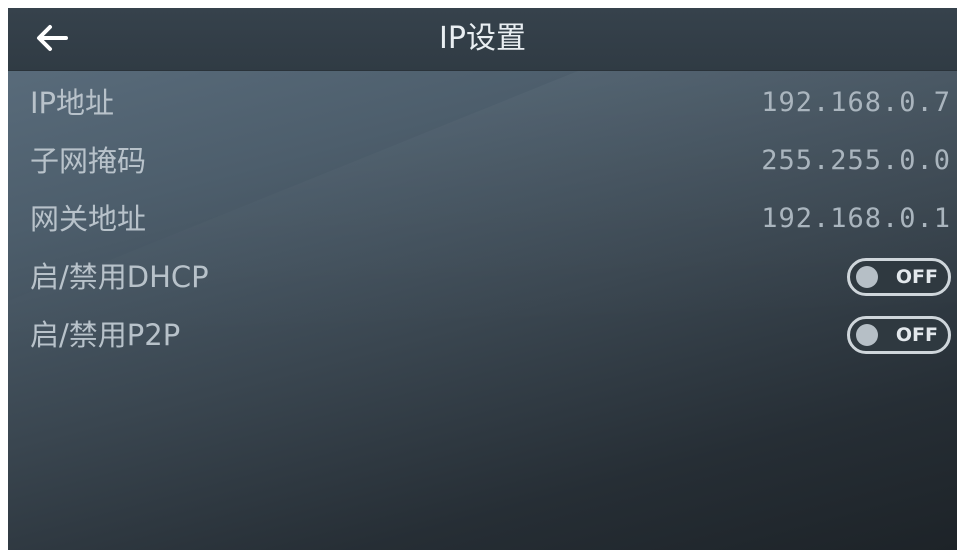 The width and height of the screenshot is (957, 550). Describe the element at coordinates (88, 219) in the screenshot. I see `gateway-label: 网关地址` at that location.